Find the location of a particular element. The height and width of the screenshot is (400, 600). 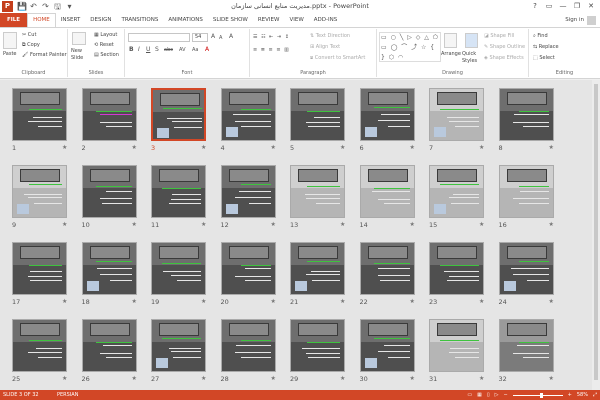

font-name-dropdown is located at coordinates (159, 37).